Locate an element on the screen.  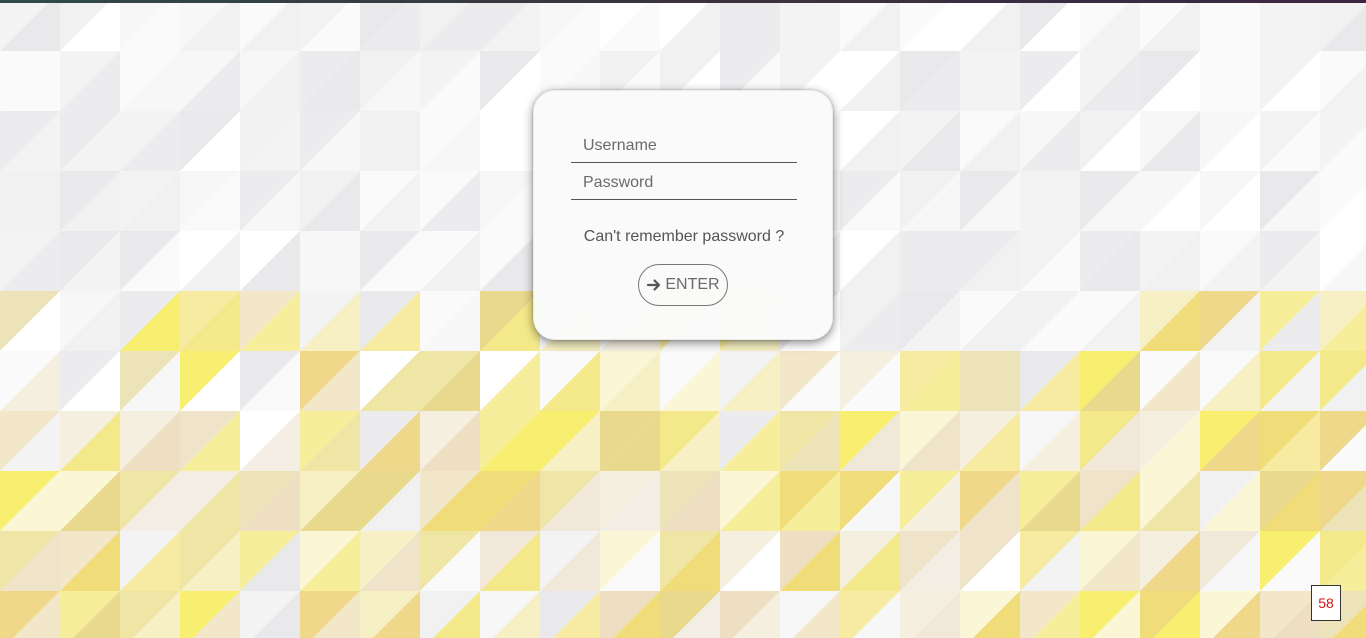
username-input is located at coordinates (684, 146).